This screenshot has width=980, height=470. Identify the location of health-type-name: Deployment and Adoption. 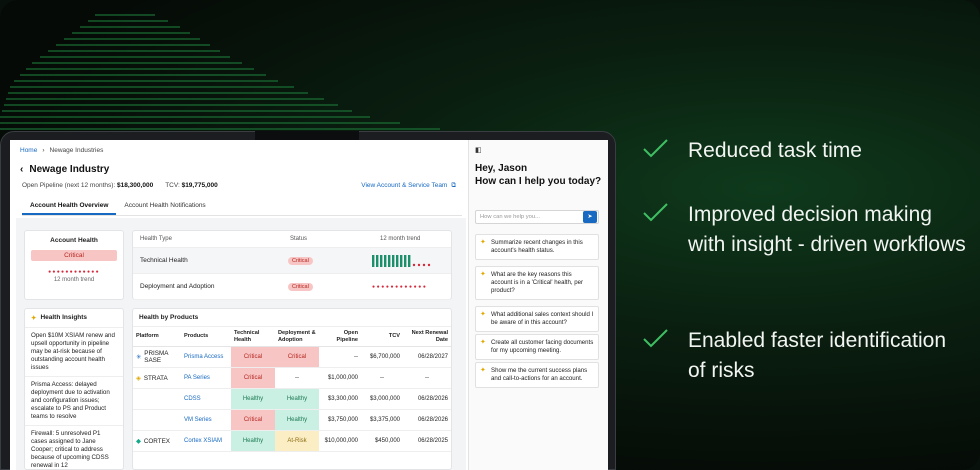
(177, 286).